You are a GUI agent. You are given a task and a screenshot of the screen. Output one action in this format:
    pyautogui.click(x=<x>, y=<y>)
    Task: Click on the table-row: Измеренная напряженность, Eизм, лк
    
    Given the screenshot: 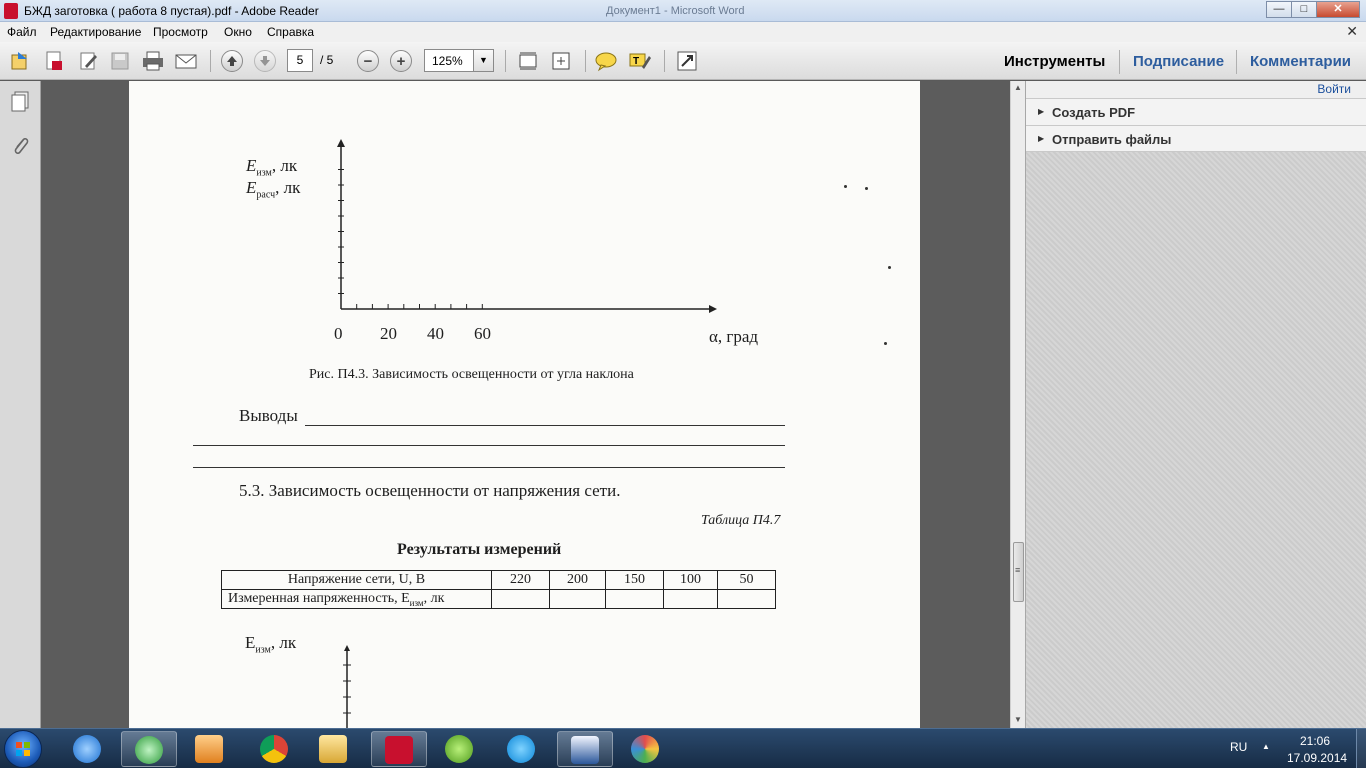 What is the action you would take?
    pyautogui.click(x=498, y=599)
    